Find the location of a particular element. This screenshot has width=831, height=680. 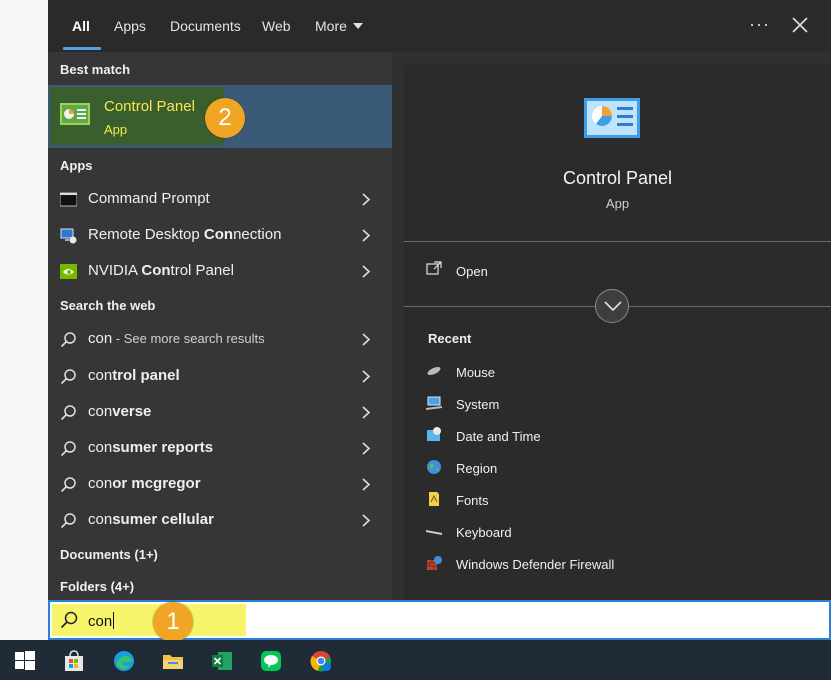

desktop-background-strip is located at coordinates (24, 320).